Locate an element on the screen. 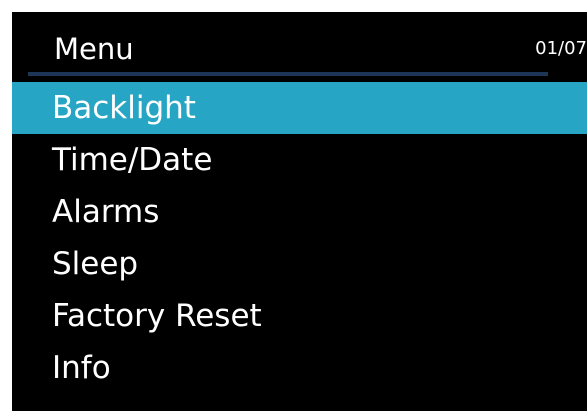  menu-title: Menu is located at coordinates (94, 49).